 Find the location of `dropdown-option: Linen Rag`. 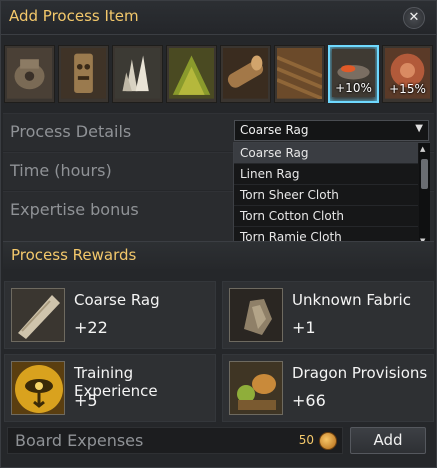

dropdown-option: Linen Rag is located at coordinates (326, 174).